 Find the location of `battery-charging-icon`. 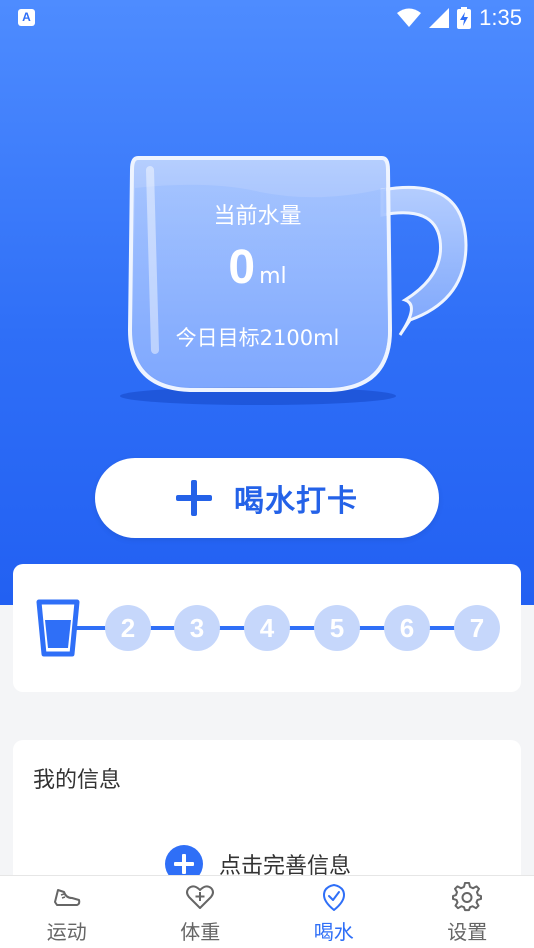

battery-charging-icon is located at coordinates (464, 18).